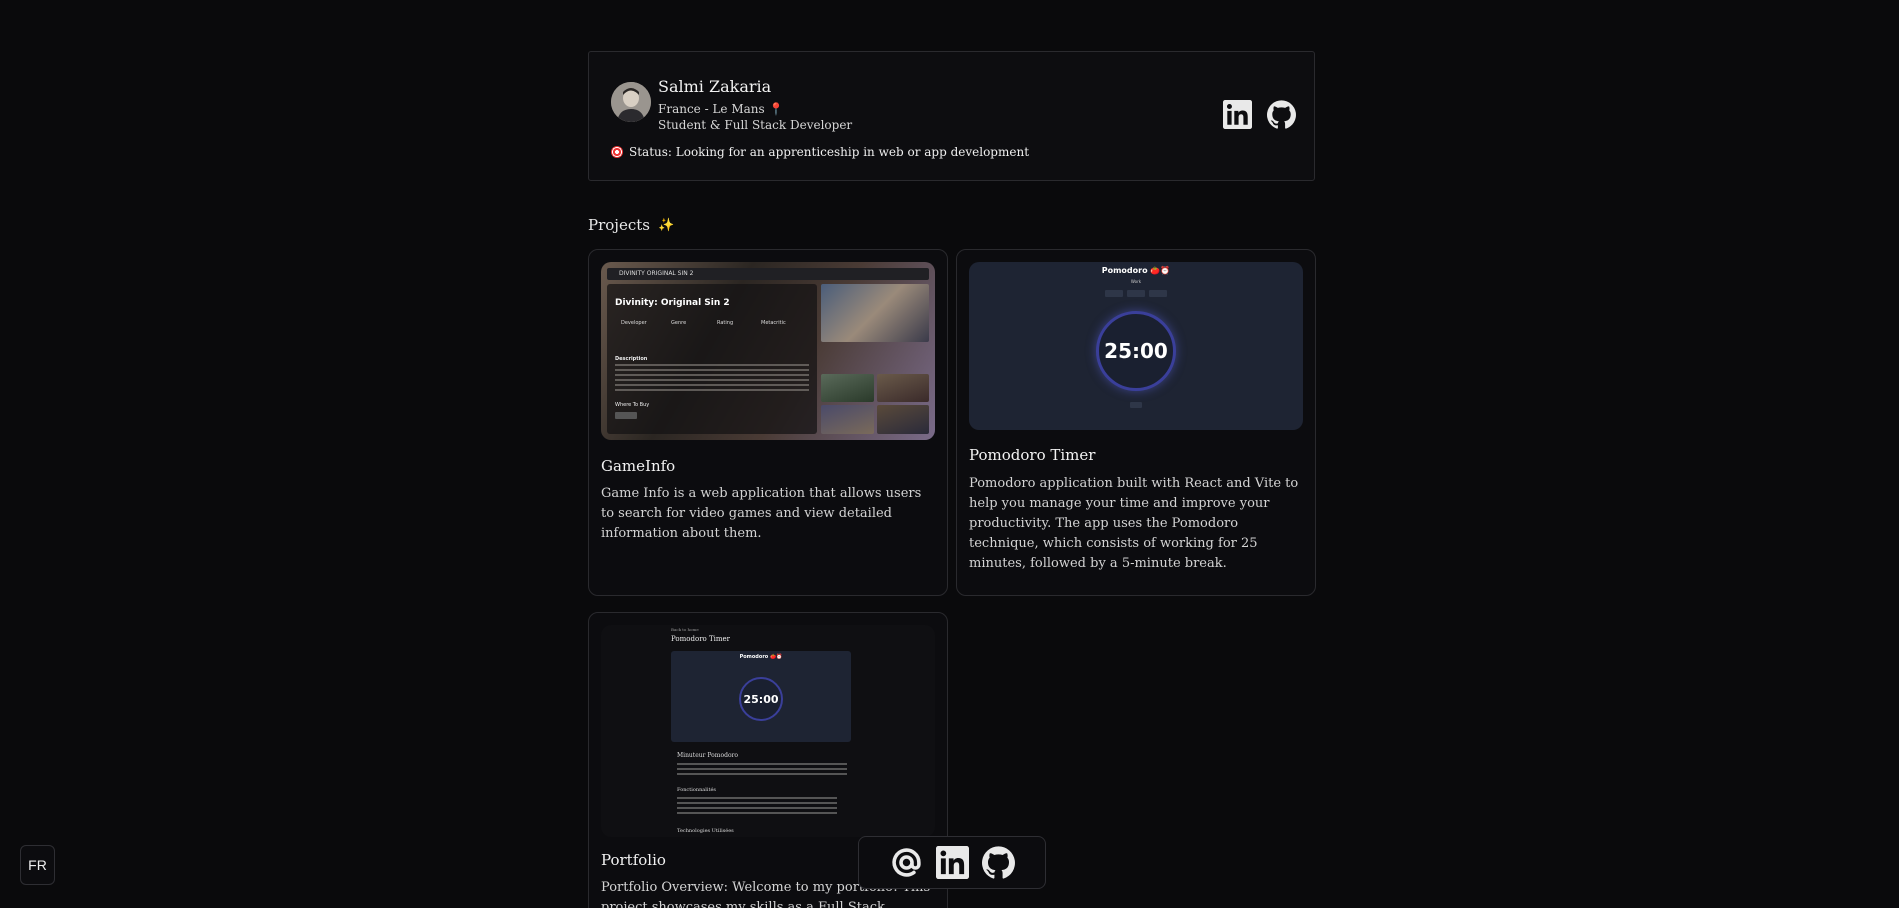  What do you see at coordinates (617, 152) in the screenshot?
I see `target-icon` at bounding box center [617, 152].